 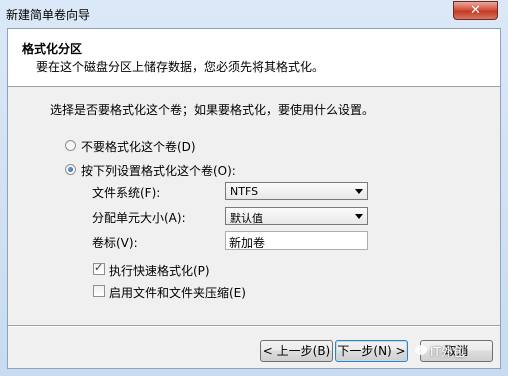 I want to click on close-icon: ✕, so click(x=475, y=10).